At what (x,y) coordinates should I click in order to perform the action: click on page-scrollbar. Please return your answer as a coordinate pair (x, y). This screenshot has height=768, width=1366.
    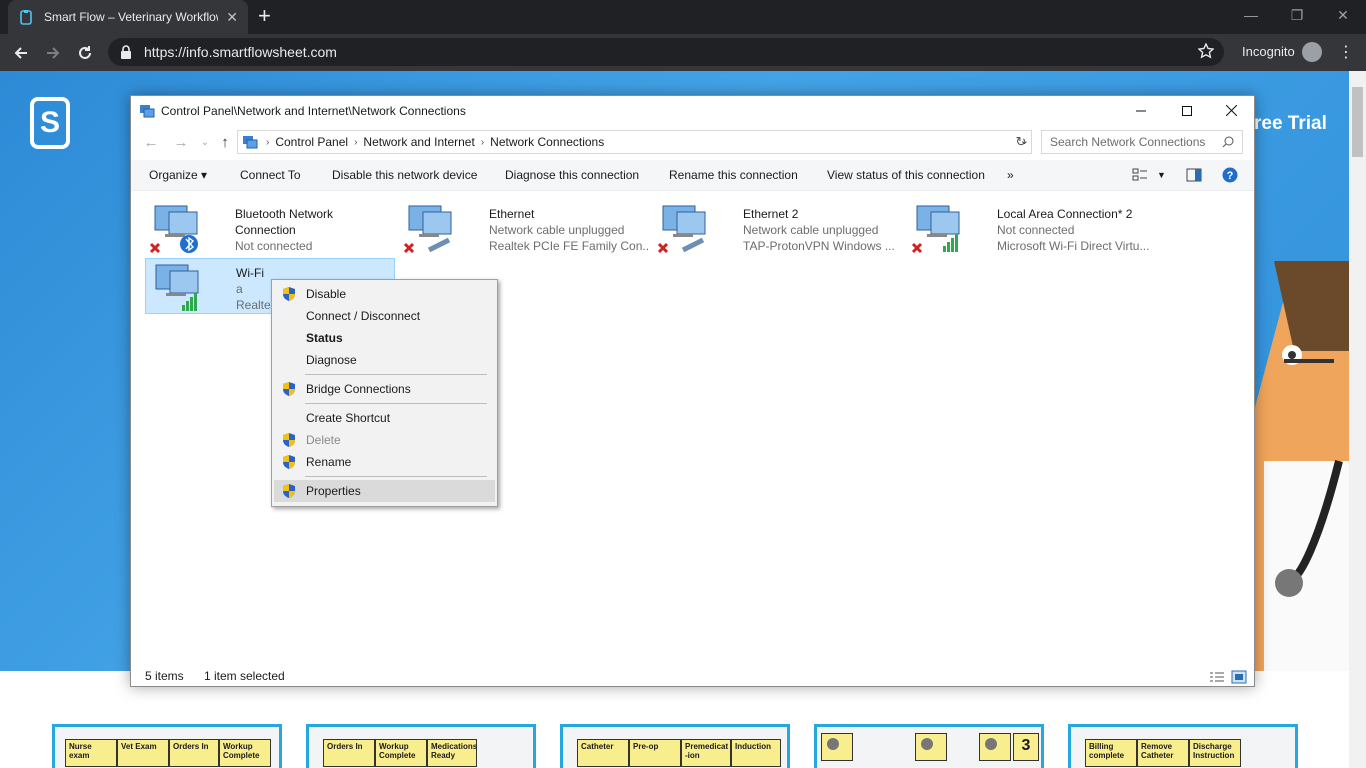
    Looking at the image, I should click on (1357, 419).